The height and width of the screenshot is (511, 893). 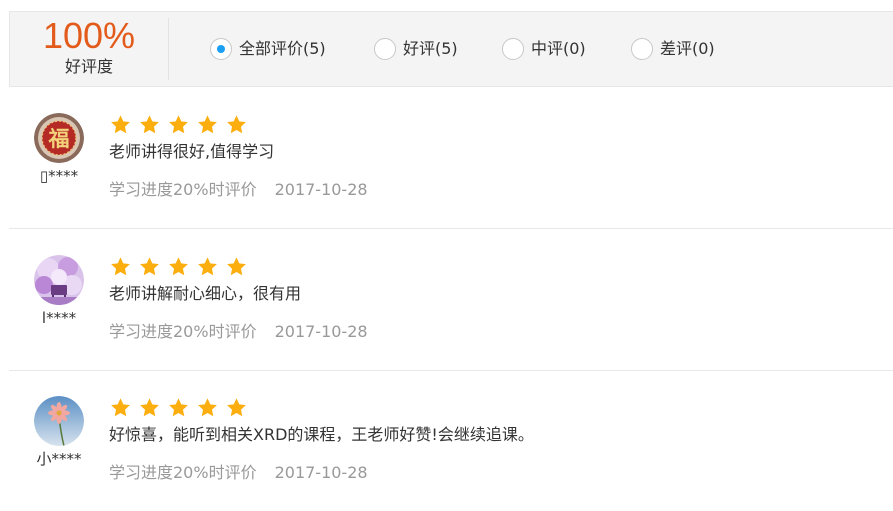 I want to click on svg-text: 福, so click(x=59, y=139).